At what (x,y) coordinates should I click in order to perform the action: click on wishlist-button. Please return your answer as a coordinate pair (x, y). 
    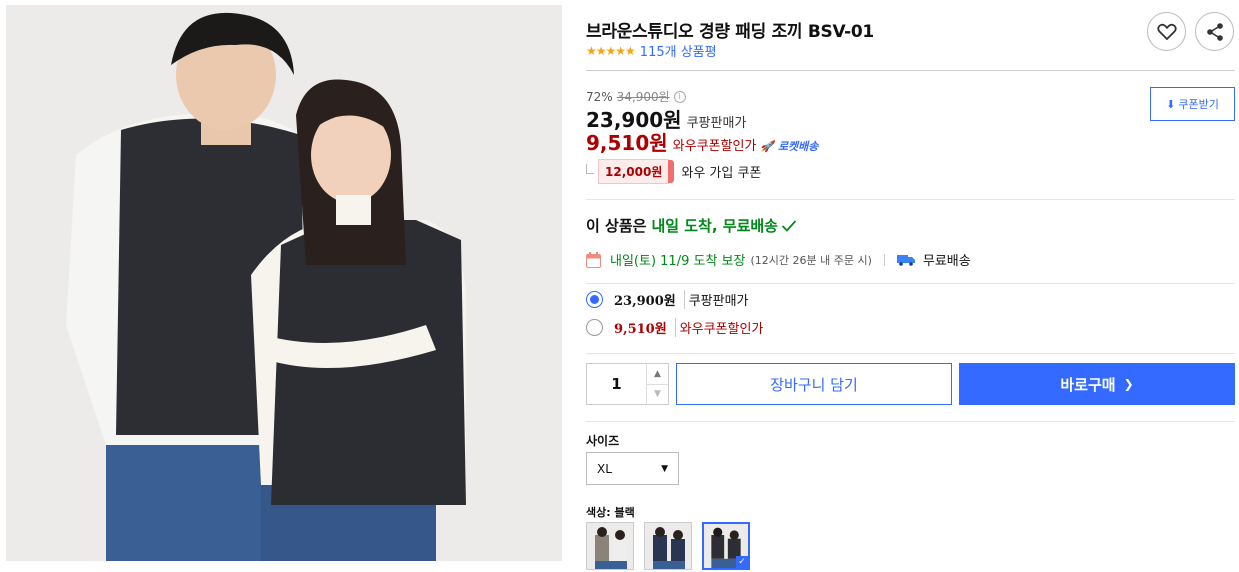
    Looking at the image, I should click on (1166, 31).